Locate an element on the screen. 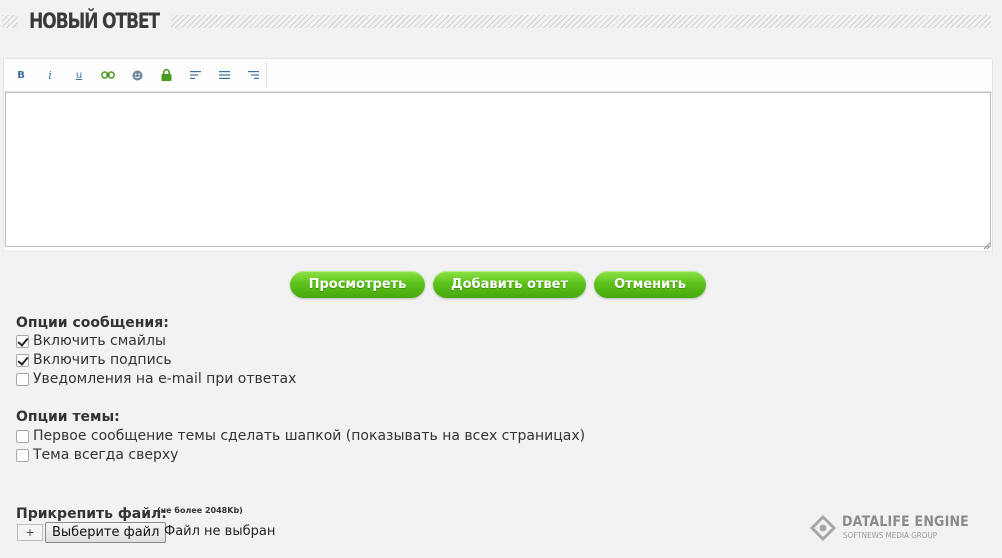 This screenshot has height=558, width=1002. option-email-notify: Уведомления на e-mail при ответах is located at coordinates (156, 379).